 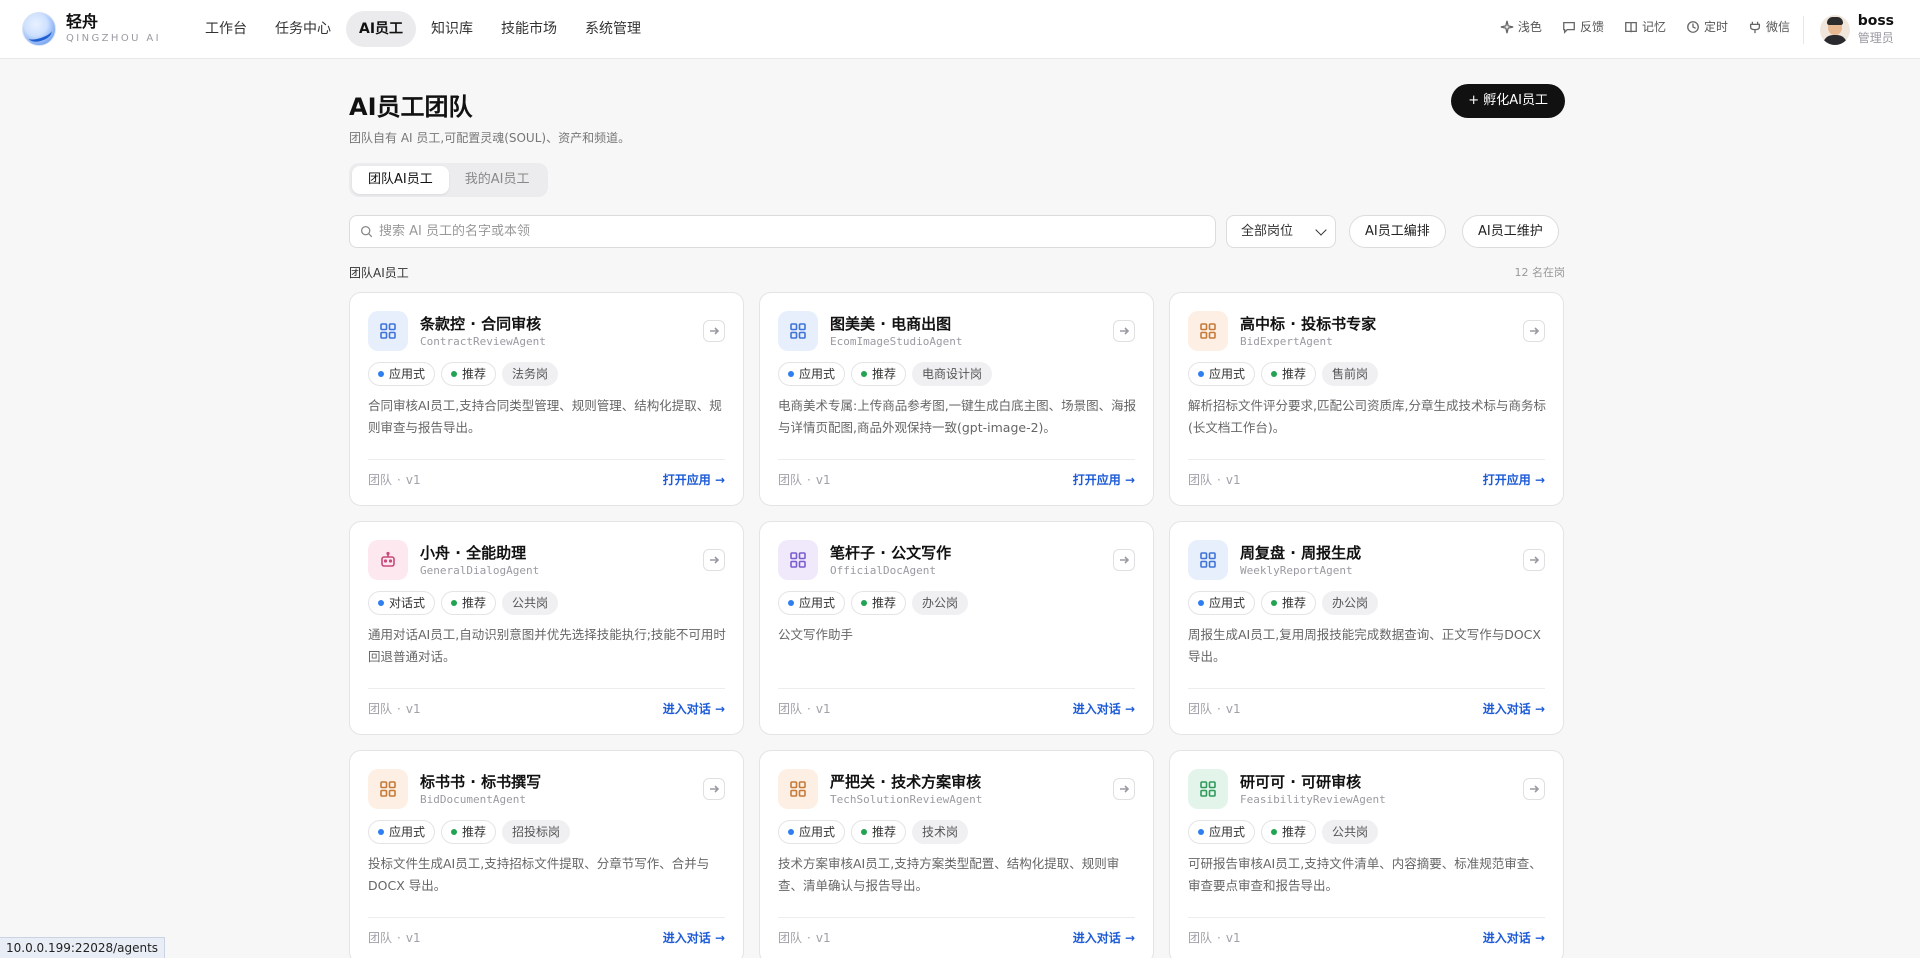 What do you see at coordinates (366, 231) in the screenshot?
I see `search-icon` at bounding box center [366, 231].